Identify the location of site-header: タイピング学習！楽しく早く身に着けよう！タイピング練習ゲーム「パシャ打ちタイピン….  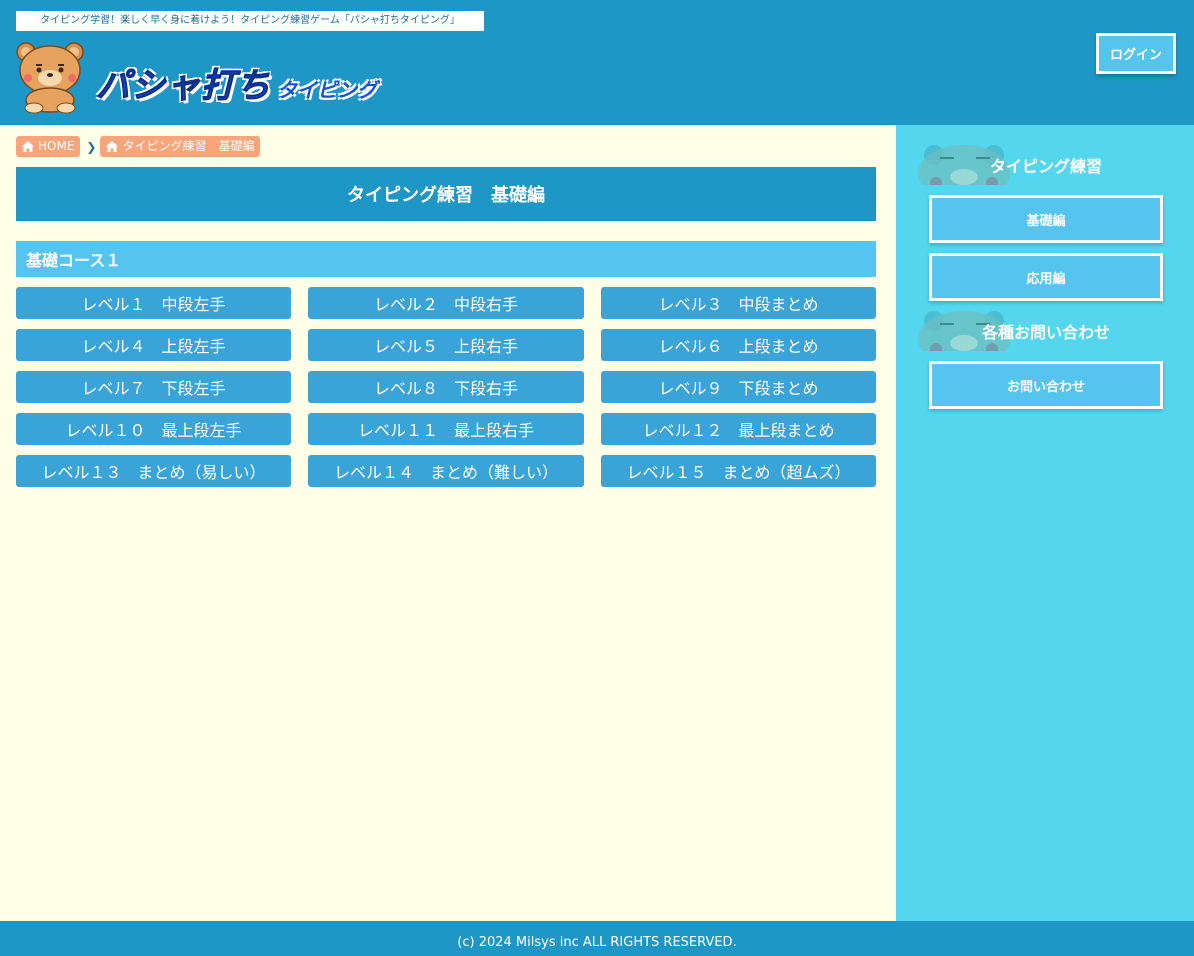
(597, 62).